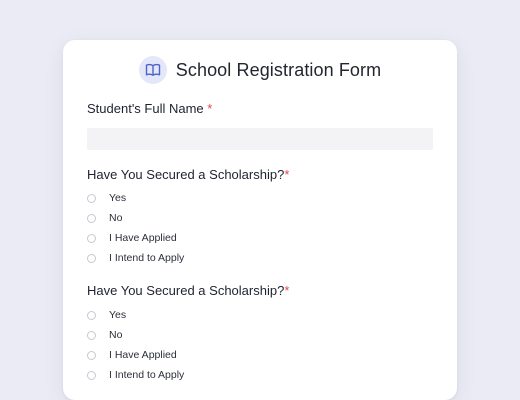 This screenshot has height=400, width=520. I want to click on scholarship-options: Yes No I Have Applied I Intend to Apply, so click(135, 228).